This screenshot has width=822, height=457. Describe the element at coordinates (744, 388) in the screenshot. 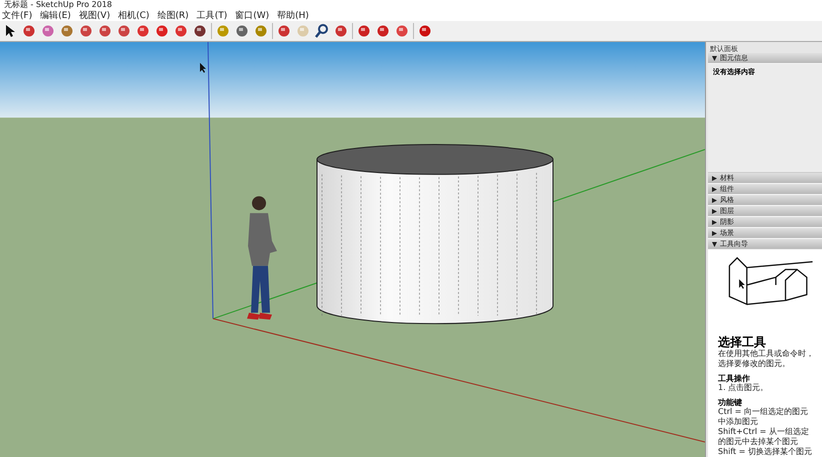

I see `guide-instruction-text: 1. 点击图元。` at that location.